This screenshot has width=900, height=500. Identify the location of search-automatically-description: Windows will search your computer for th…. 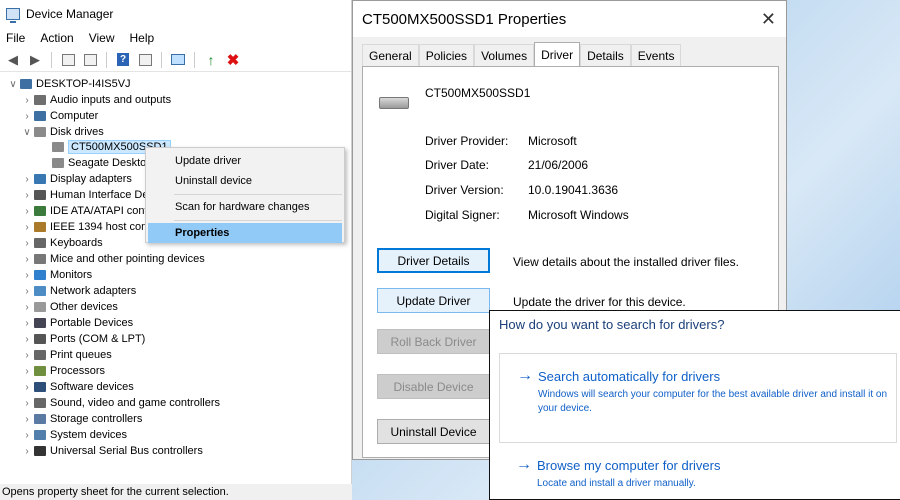
(713, 401).